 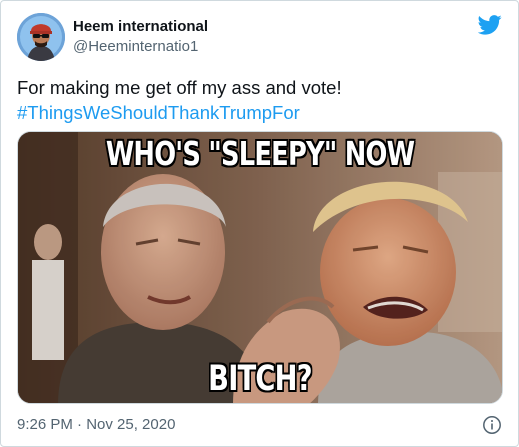 What do you see at coordinates (259, 112) in the screenshot?
I see `hashtag-link: #ThingsWeShouldThankTrumpFor` at bounding box center [259, 112].